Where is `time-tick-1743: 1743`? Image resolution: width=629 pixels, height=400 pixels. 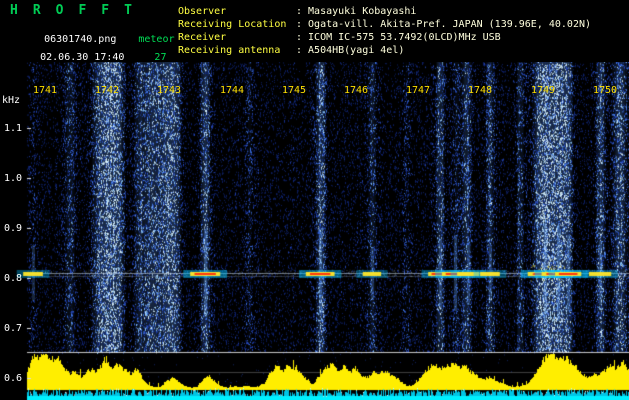 time-tick-1743: 1743 is located at coordinates (169, 90).